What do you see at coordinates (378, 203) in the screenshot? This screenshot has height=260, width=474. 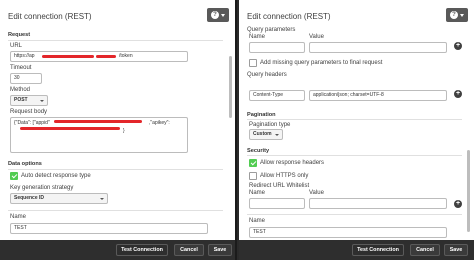 I see `redirect-value-input` at bounding box center [378, 203].